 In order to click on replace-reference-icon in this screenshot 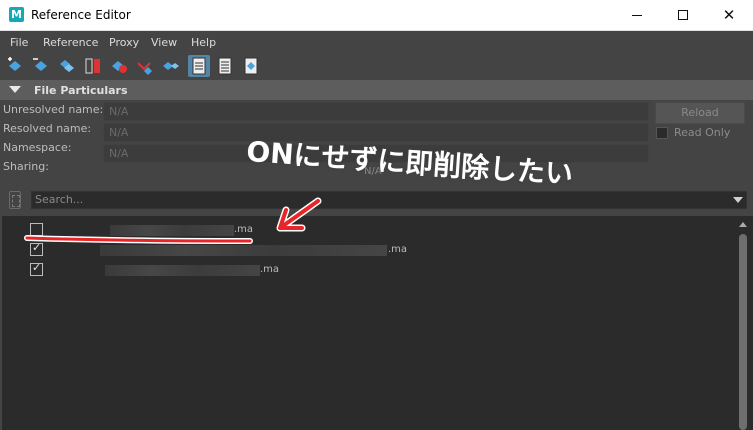, I will do `click(144, 68)`.